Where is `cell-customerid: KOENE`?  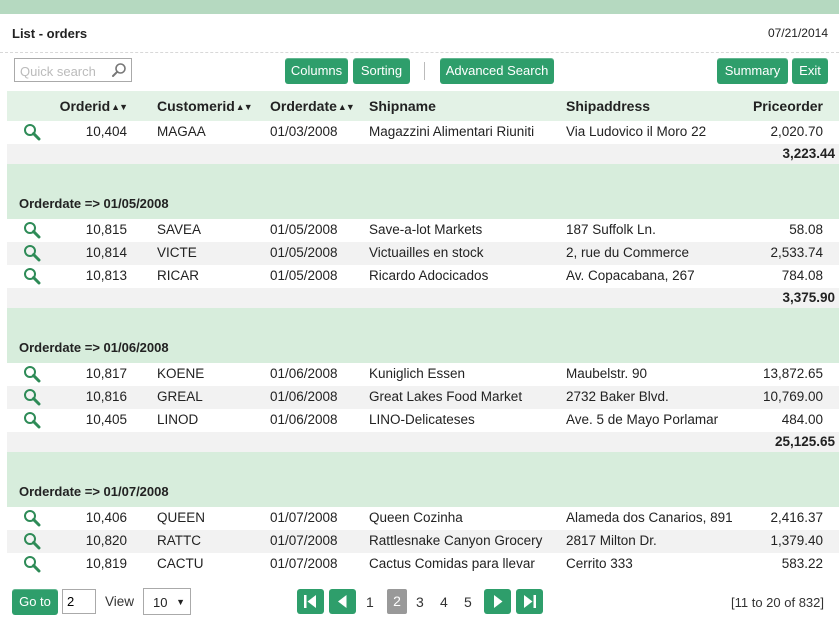
cell-customerid: KOENE is located at coordinates (181, 373).